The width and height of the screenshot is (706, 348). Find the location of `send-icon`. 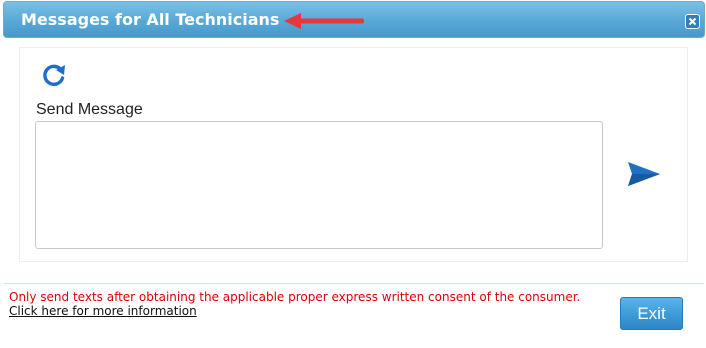

send-icon is located at coordinates (644, 174).